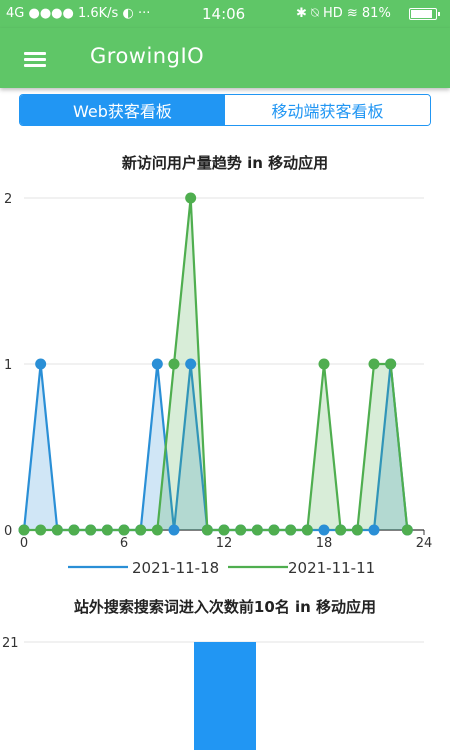  I want to click on search-terms-bar-chart: 21, so click(213, 693).